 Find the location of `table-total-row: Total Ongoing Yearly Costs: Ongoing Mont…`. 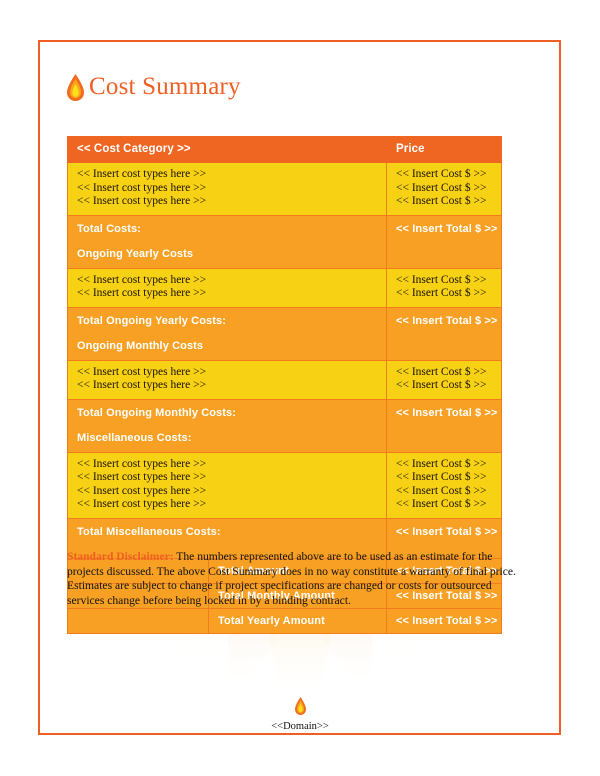

table-total-row: Total Ongoing Yearly Costs: Ongoing Mont… is located at coordinates (284, 333).